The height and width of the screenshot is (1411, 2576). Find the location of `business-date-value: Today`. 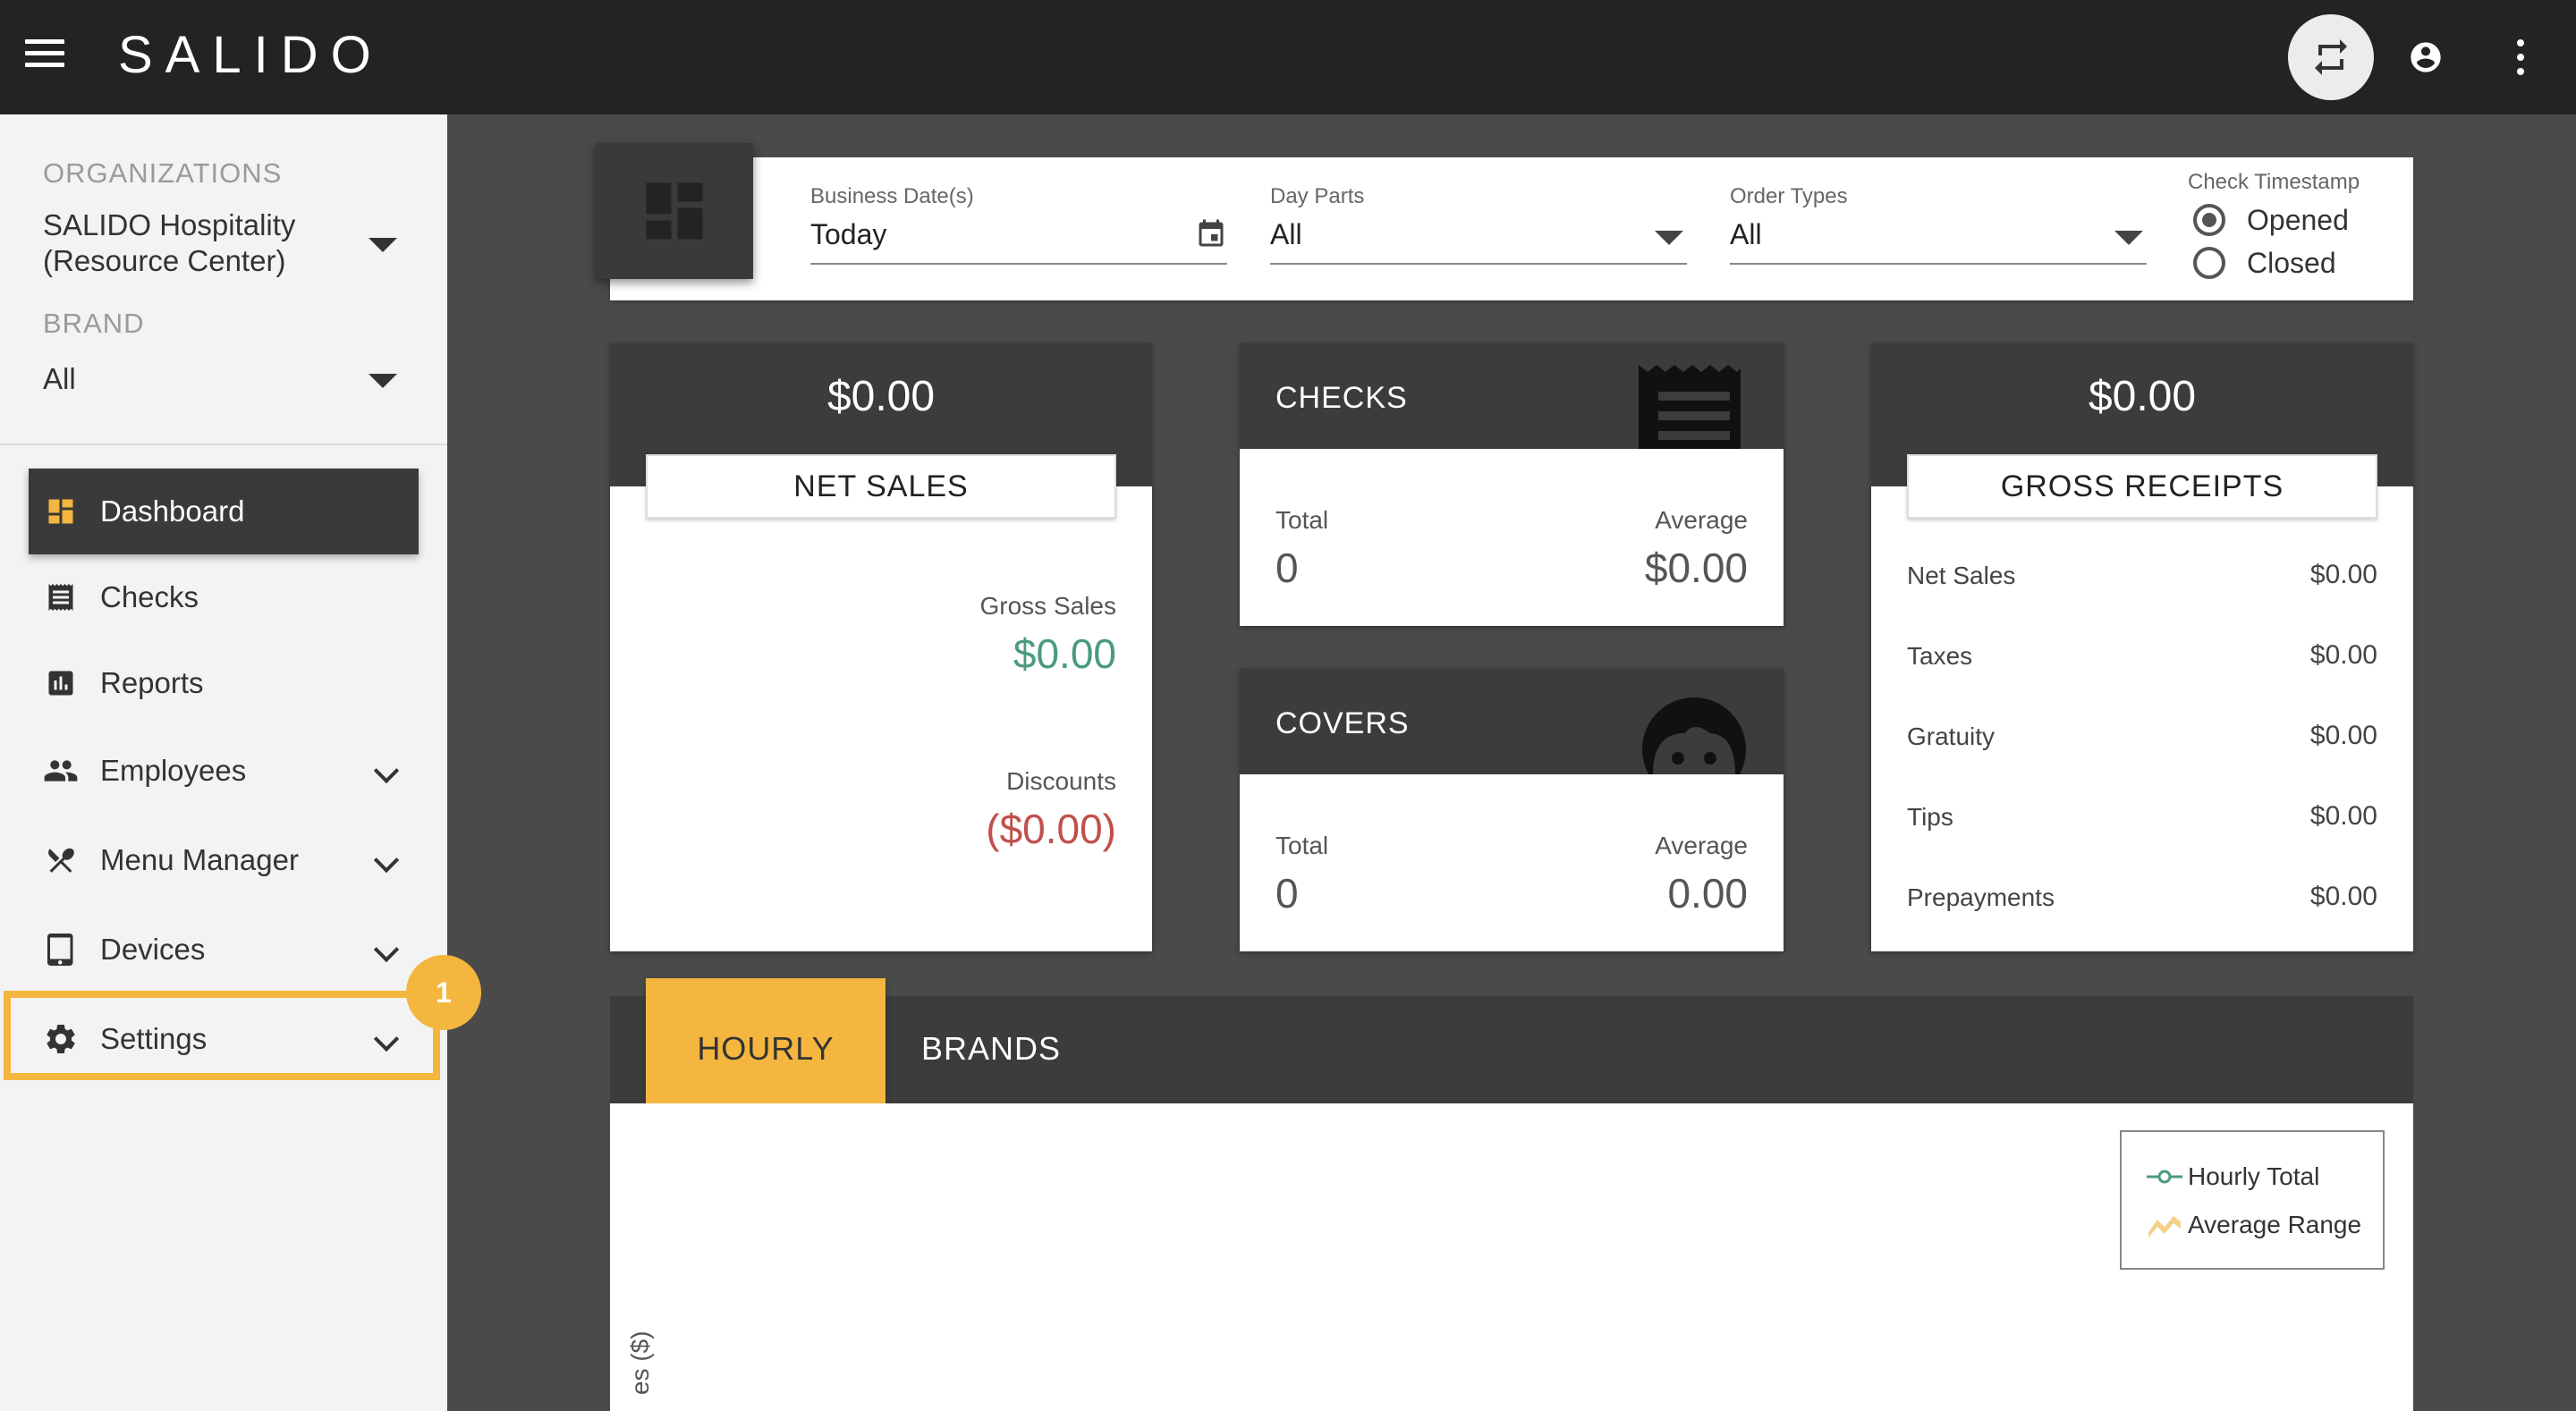

business-date-value: Today is located at coordinates (848, 234).